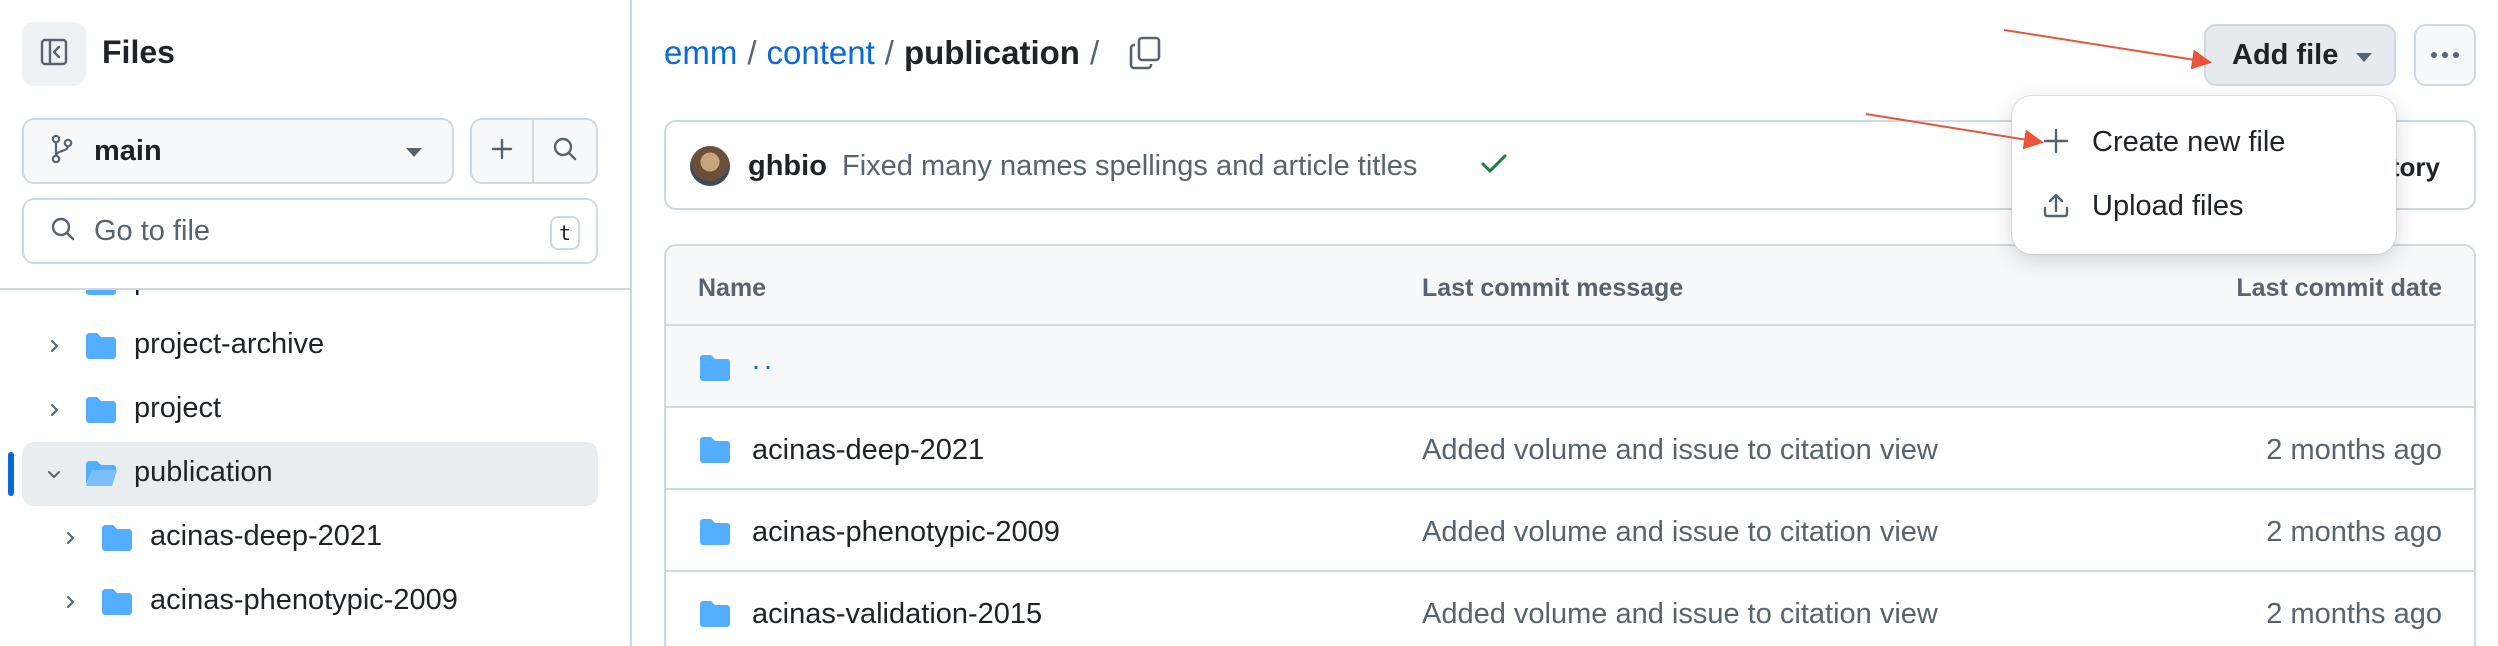 The image size is (2498, 646). What do you see at coordinates (2189, 142) in the screenshot?
I see `menu-item-label: Create new file` at bounding box center [2189, 142].